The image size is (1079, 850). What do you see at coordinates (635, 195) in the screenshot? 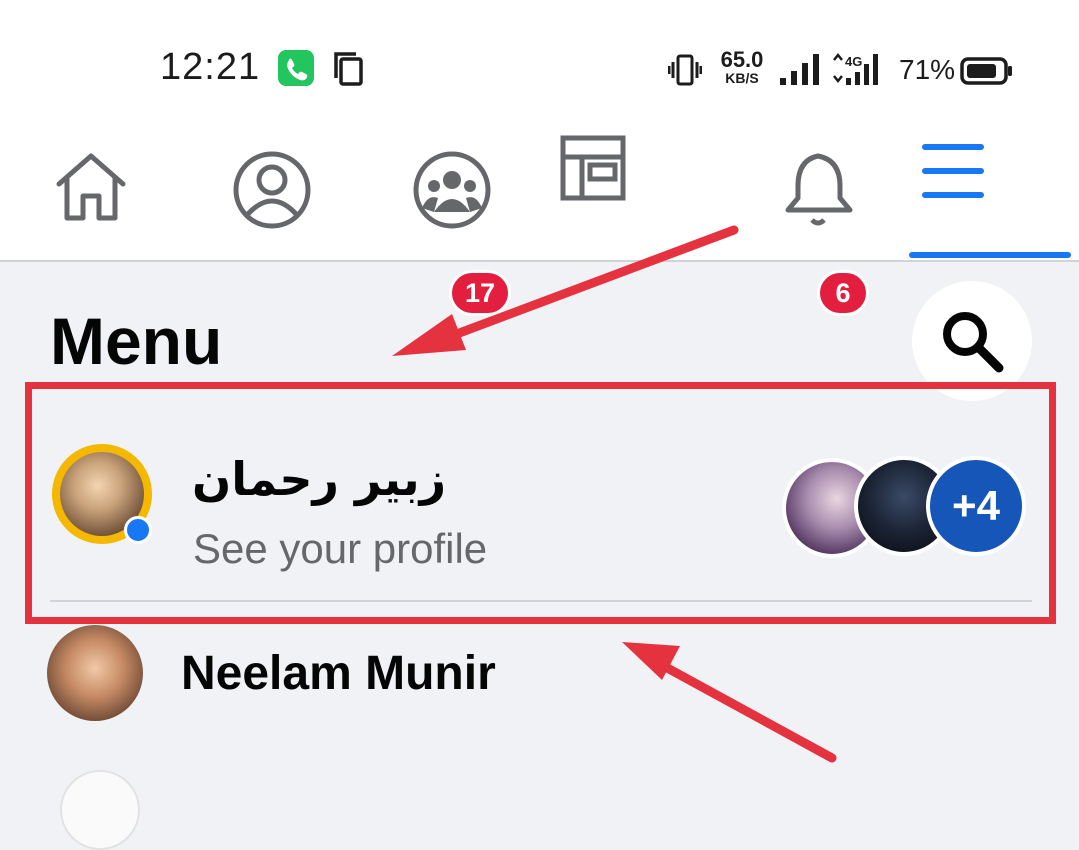
I see `tab-feeds` at bounding box center [635, 195].